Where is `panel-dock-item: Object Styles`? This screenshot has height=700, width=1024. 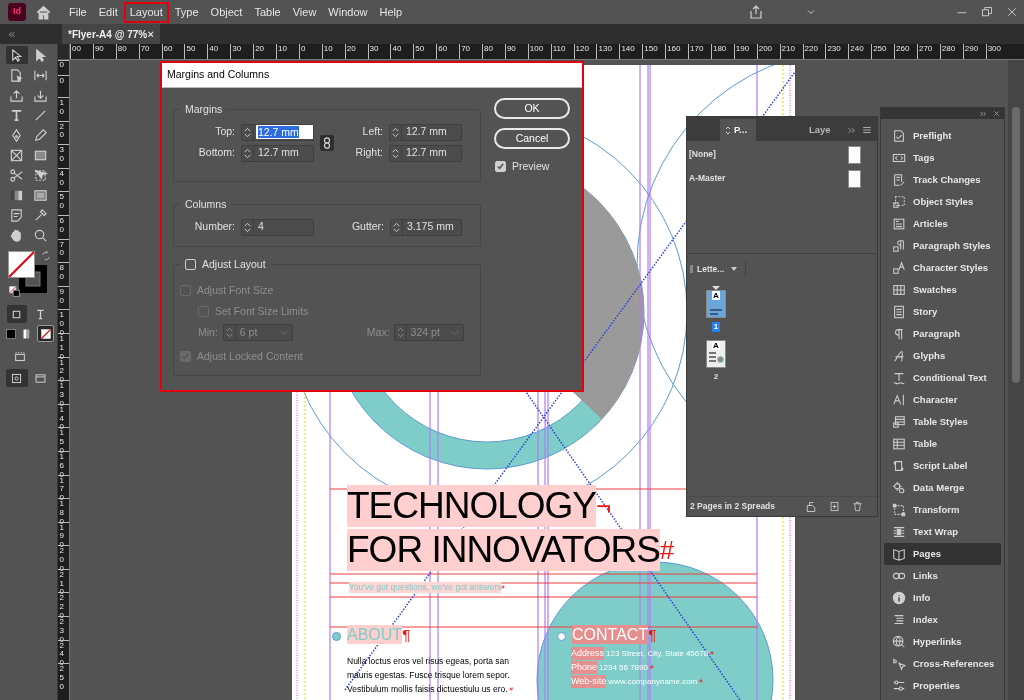
panel-dock-item: Object Styles is located at coordinates (942, 202).